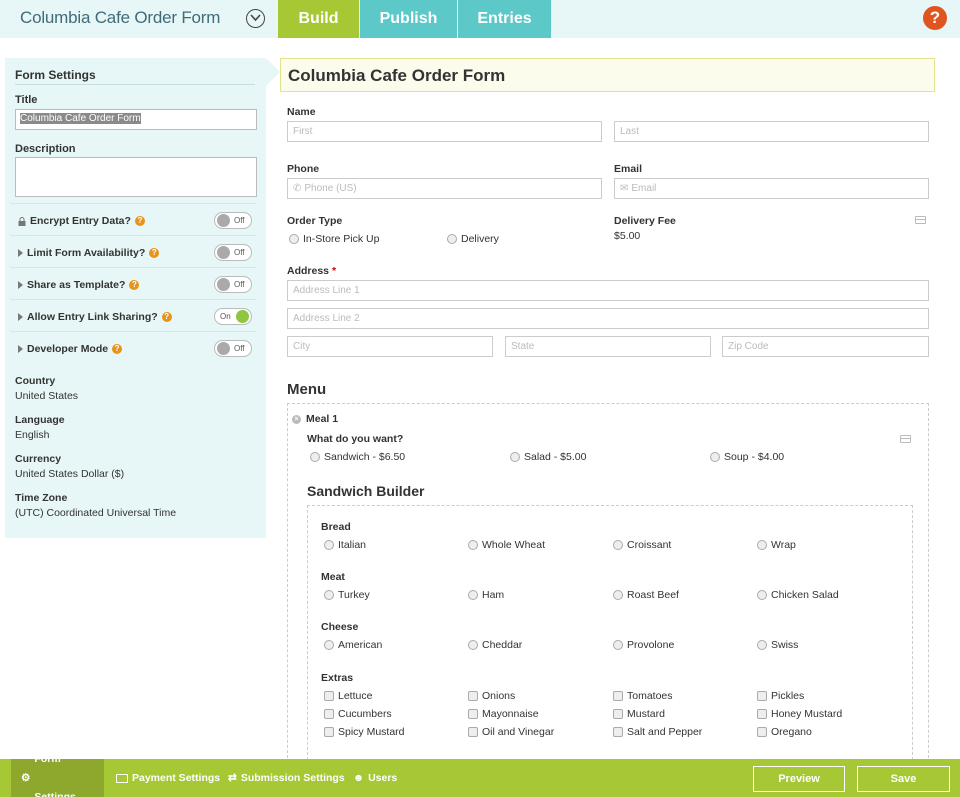  Describe the element at coordinates (473, 239) in the screenshot. I see `radio-delivery: Delivery` at that location.